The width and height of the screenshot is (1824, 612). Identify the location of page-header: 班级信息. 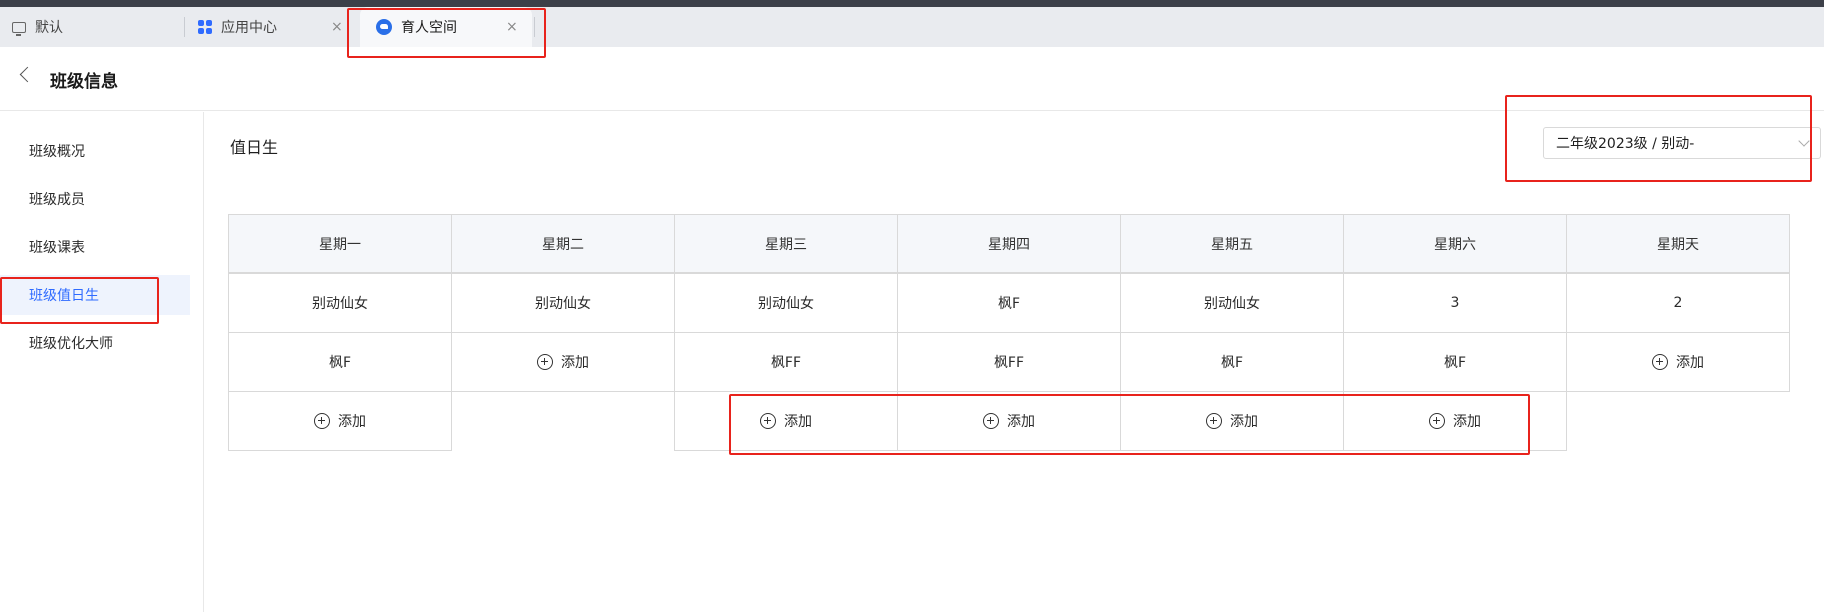
(912, 79).